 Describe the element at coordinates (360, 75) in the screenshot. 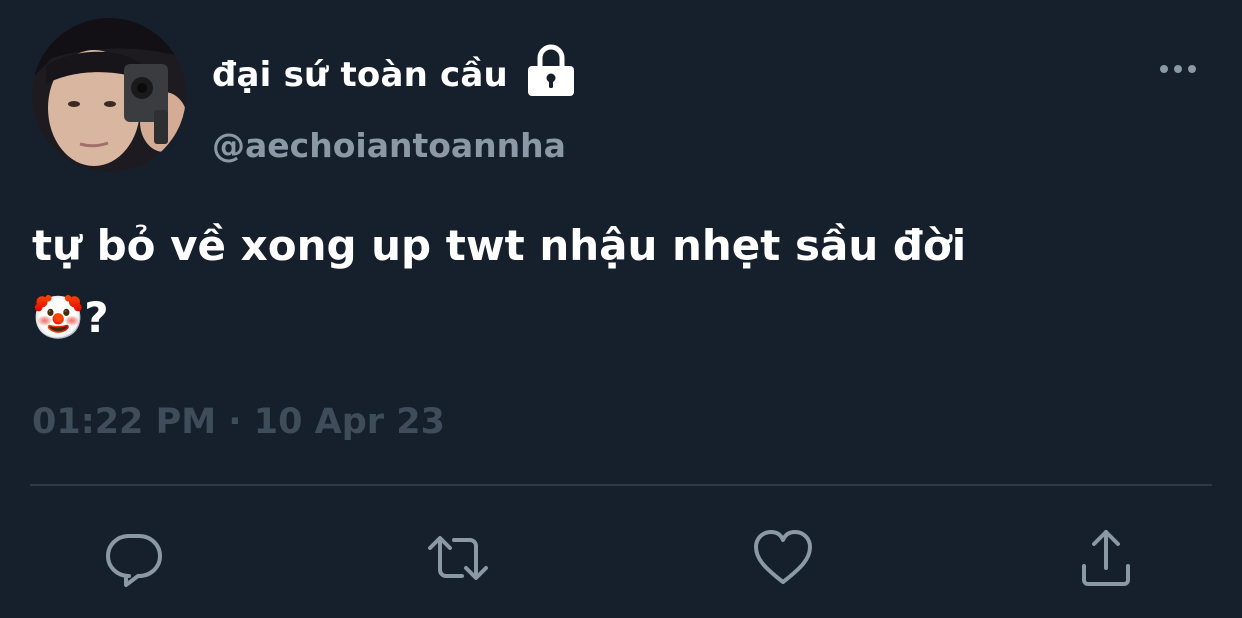

I see `display-name: đại sứ toàn cầu` at that location.